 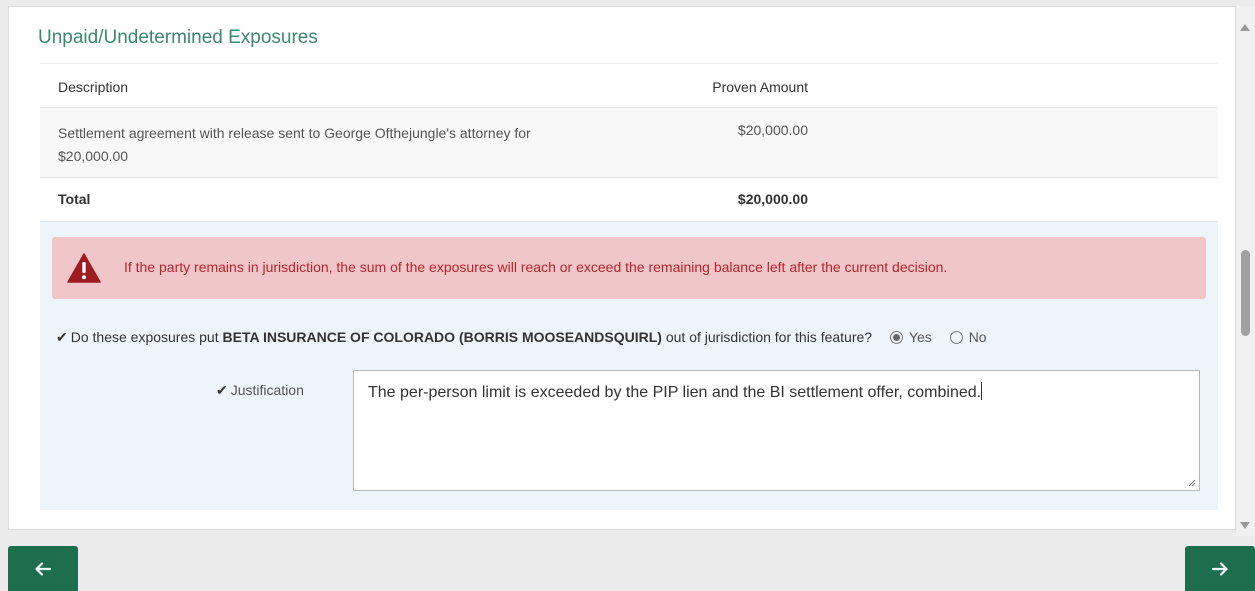 I want to click on justification-label: ✔ Justification, so click(x=260, y=390).